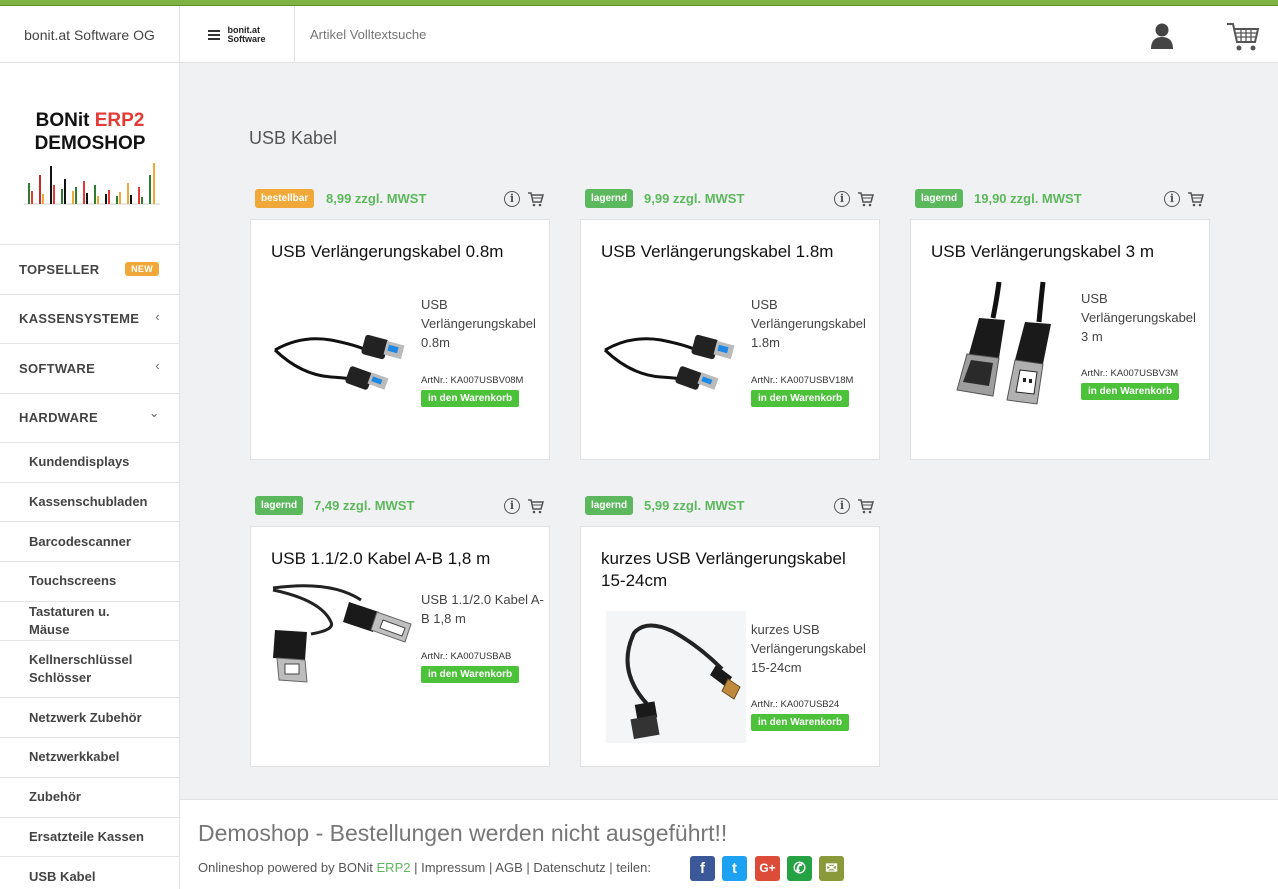  Describe the element at coordinates (726, 252) in the screenshot. I see `product-name: USB Verlängerungskabel 1.8m` at that location.